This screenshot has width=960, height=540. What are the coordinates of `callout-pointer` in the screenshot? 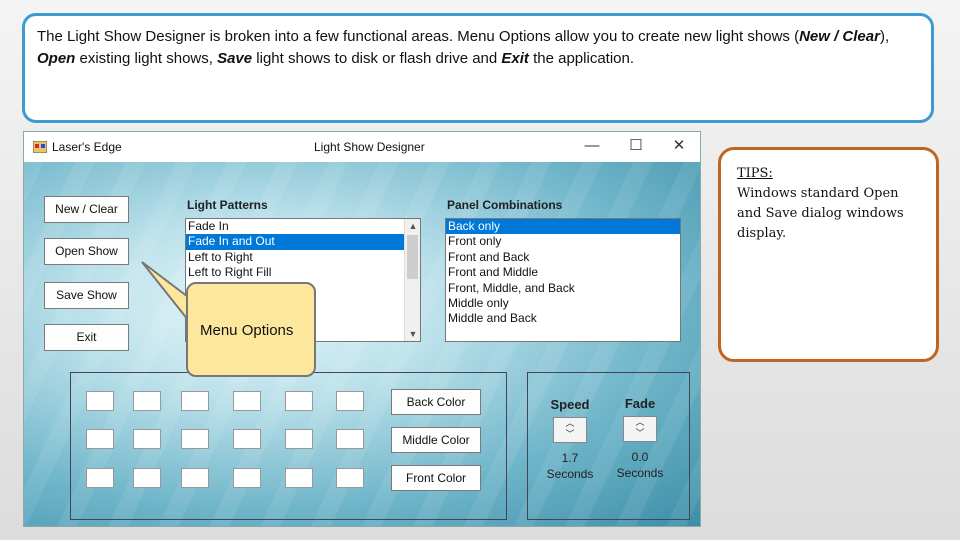 It's located at (167, 294).